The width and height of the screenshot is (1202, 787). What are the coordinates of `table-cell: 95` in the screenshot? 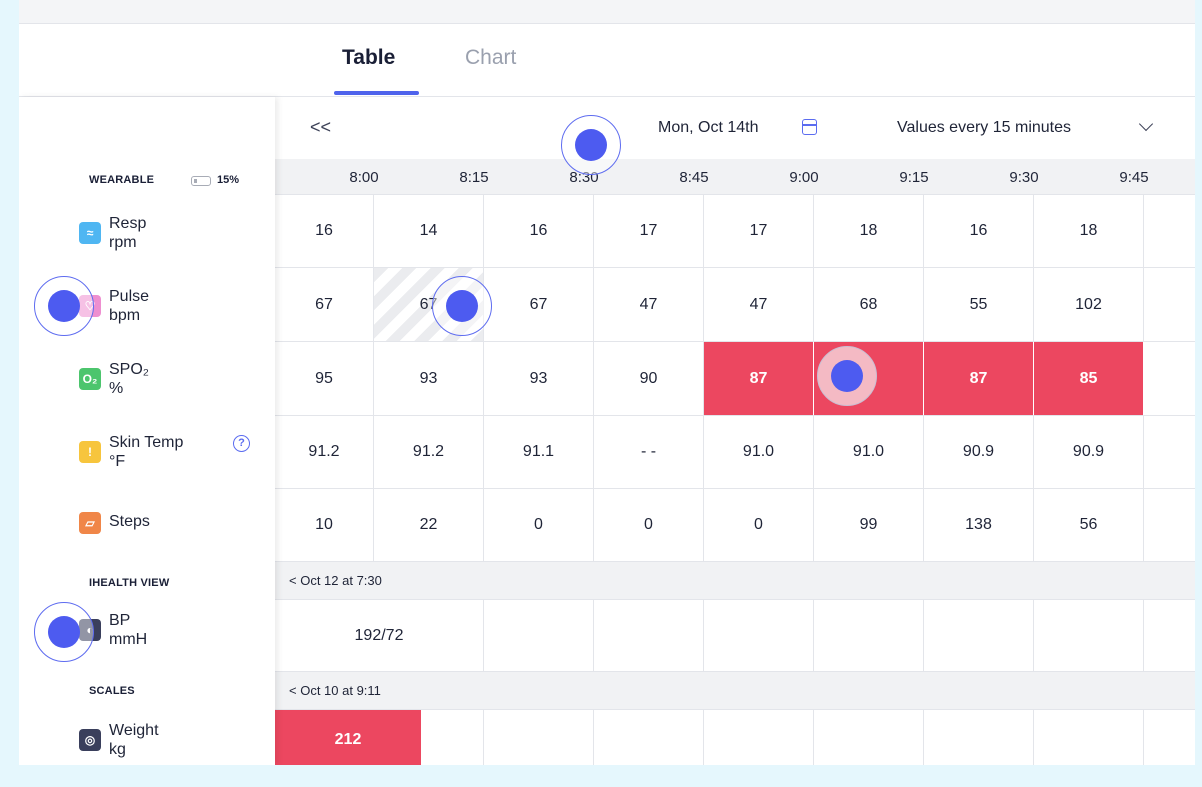 It's located at (324, 378).